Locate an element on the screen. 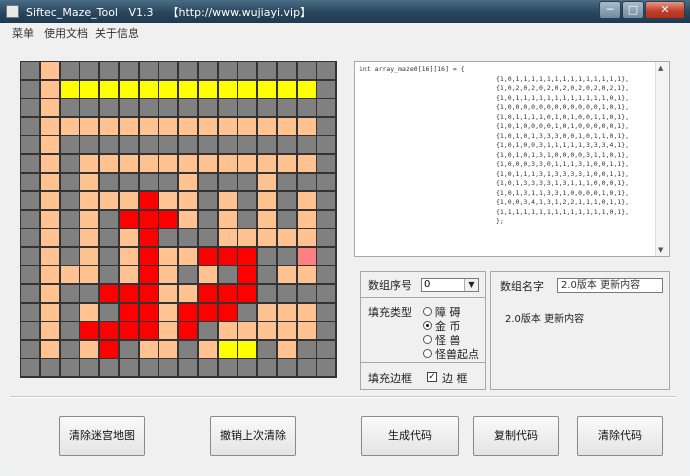 This screenshot has width=690, height=476. array-index-select: 0 ▼ is located at coordinates (450, 285).